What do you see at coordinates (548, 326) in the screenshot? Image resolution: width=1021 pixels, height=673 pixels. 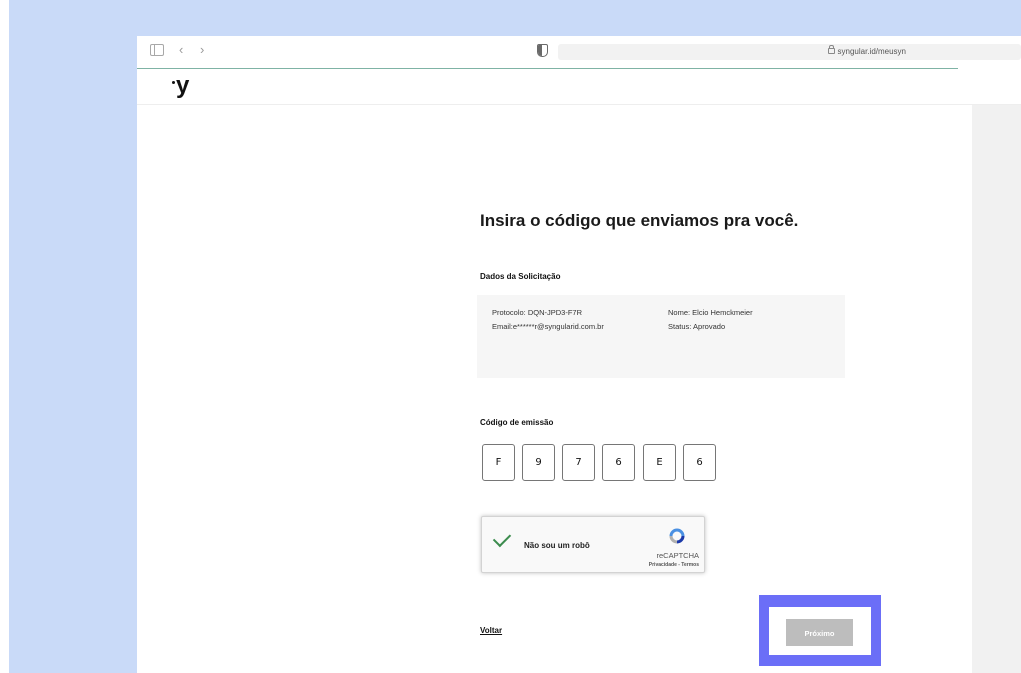 I see `email-text: Email:e******r@syngularid.com.br` at bounding box center [548, 326].